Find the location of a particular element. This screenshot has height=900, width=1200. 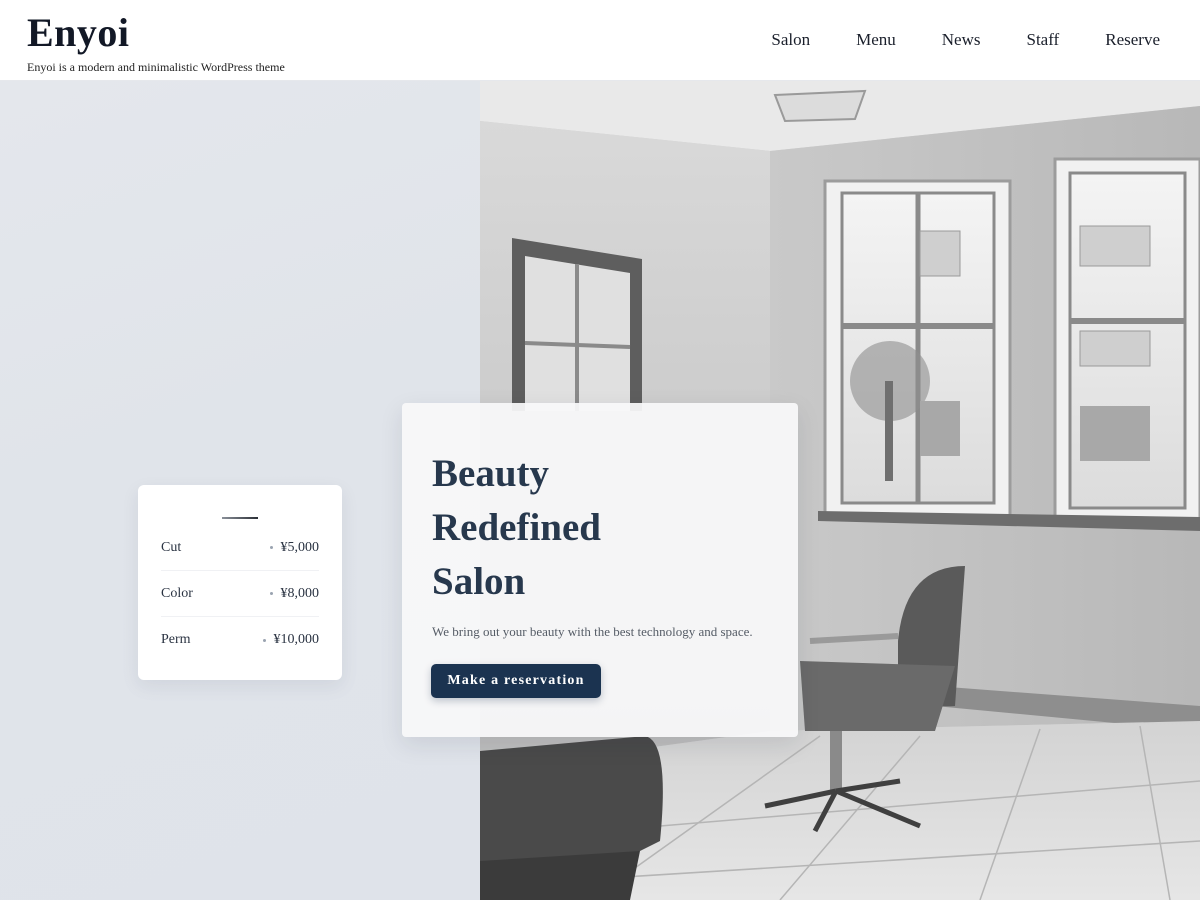

nav-item-menu: Menu is located at coordinates (876, 40).